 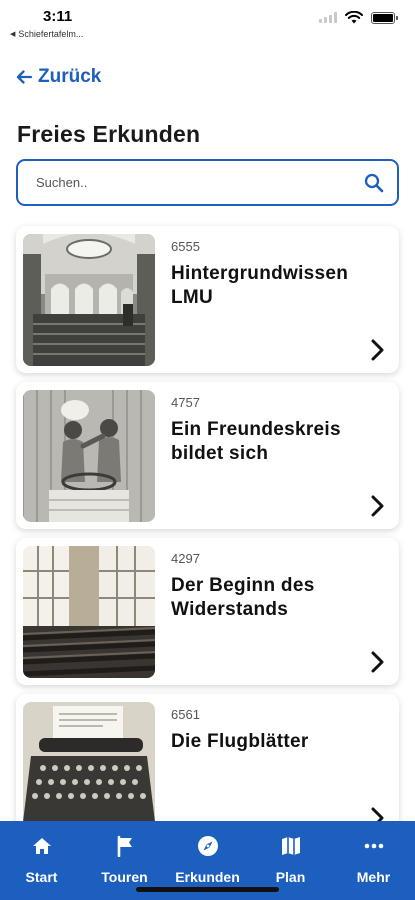 What do you see at coordinates (41, 860) in the screenshot?
I see `nav-item-start: Start` at bounding box center [41, 860].